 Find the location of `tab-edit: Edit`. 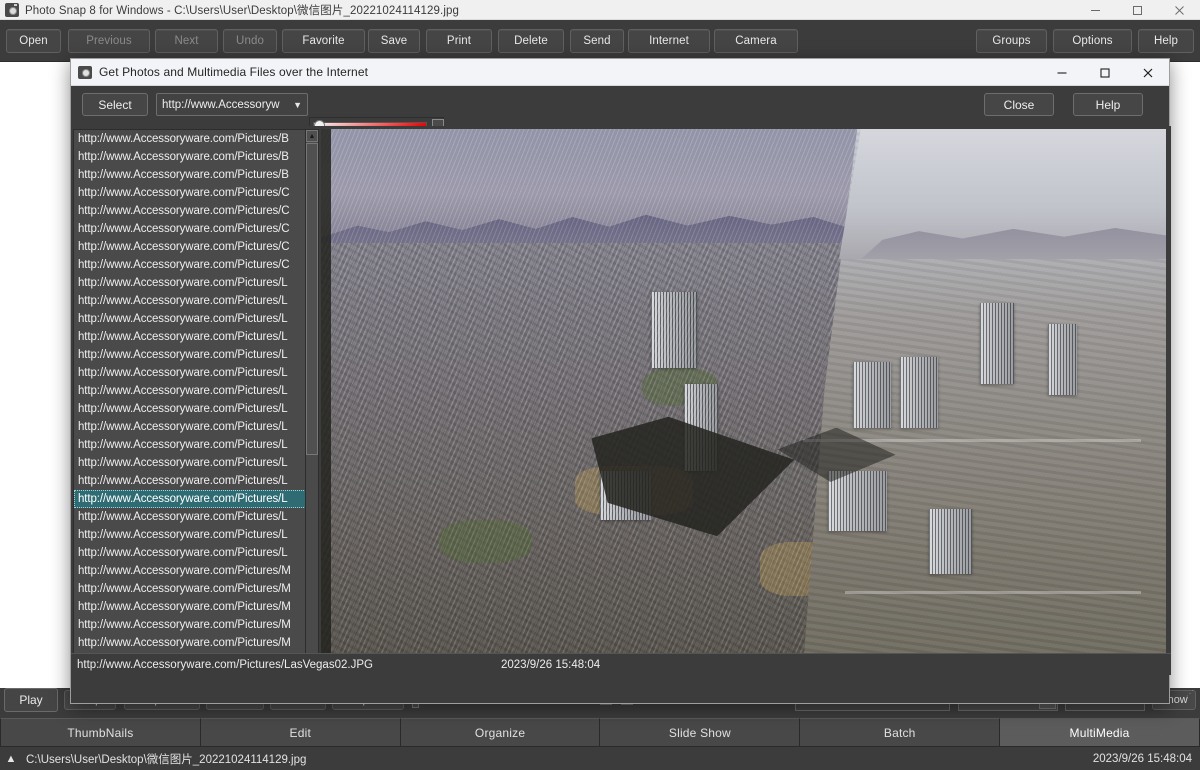

tab-edit: Edit is located at coordinates (300, 732).